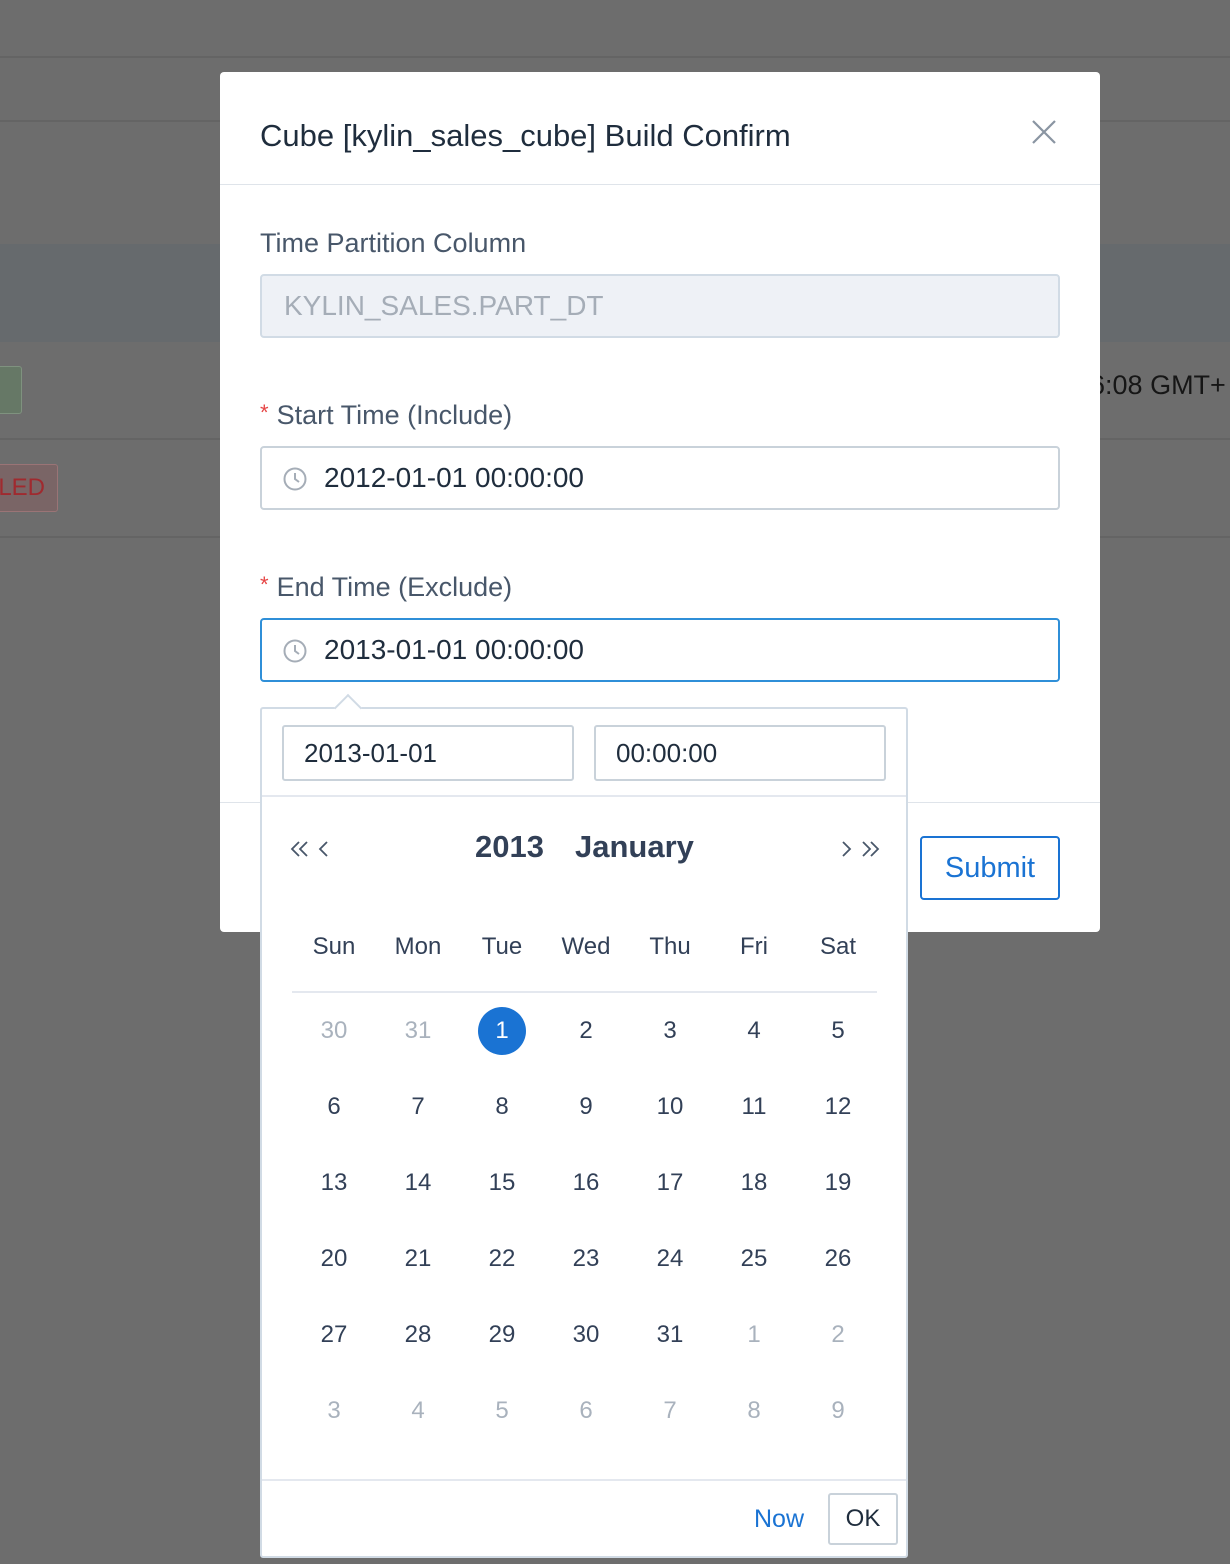 The height and width of the screenshot is (1564, 1230). I want to click on day-cell: 16, so click(586, 1183).